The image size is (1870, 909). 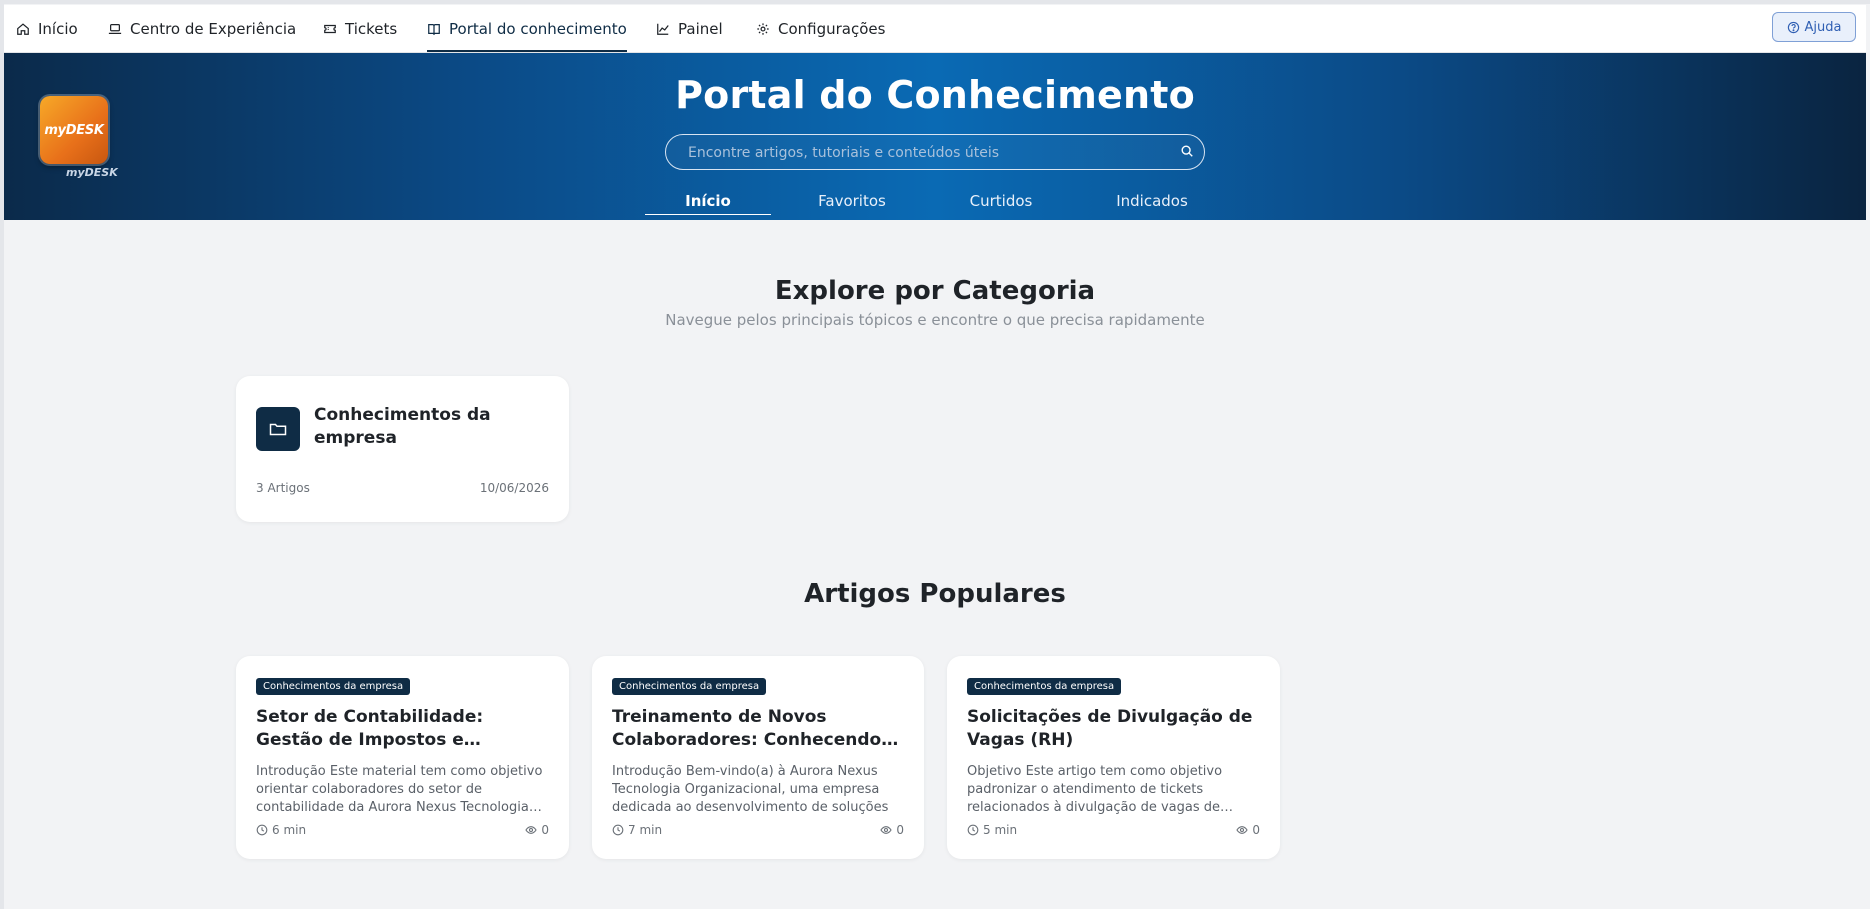 What do you see at coordinates (92, 172) in the screenshot?
I see `logo-caption: myDESK` at bounding box center [92, 172].